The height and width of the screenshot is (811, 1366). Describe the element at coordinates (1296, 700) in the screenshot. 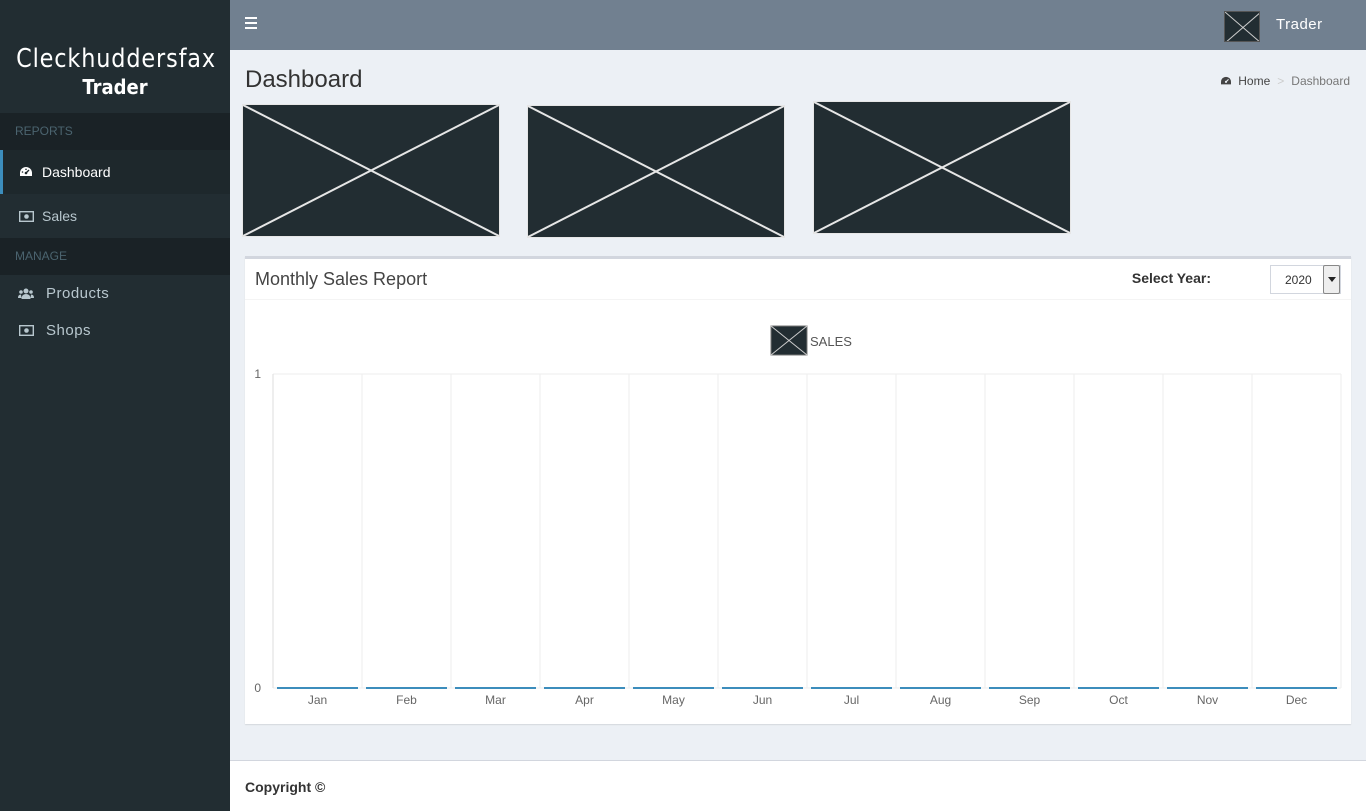

I see `x-tick-label: Dec` at that location.